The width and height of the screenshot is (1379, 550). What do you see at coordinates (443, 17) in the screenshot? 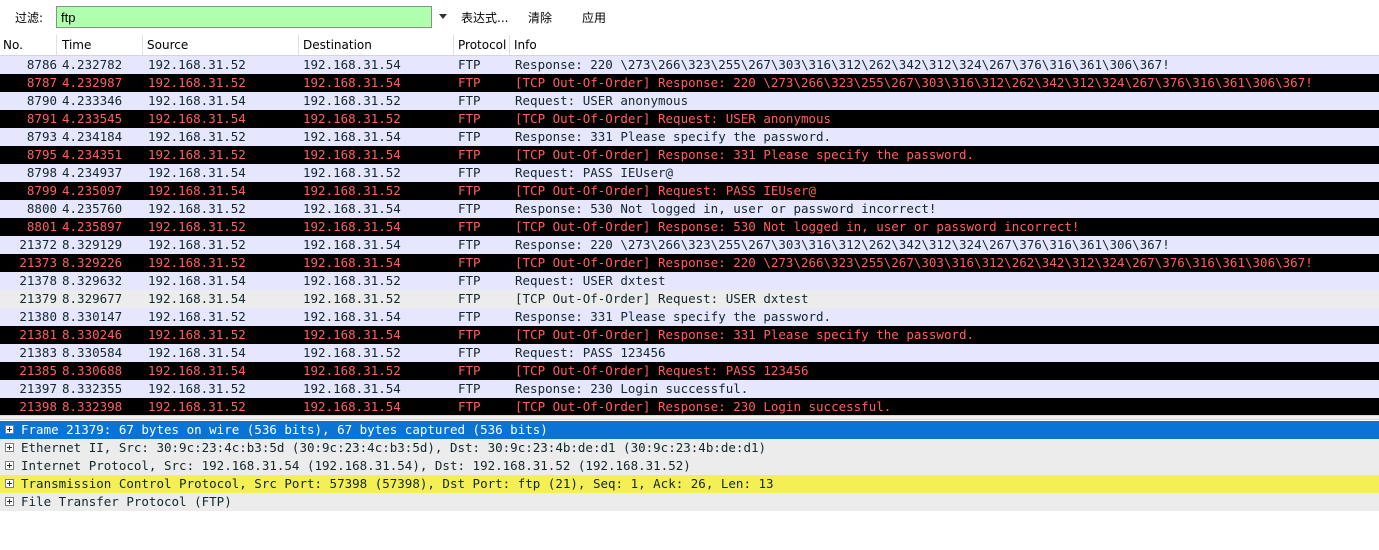
I see `filter-dropdown-button` at bounding box center [443, 17].